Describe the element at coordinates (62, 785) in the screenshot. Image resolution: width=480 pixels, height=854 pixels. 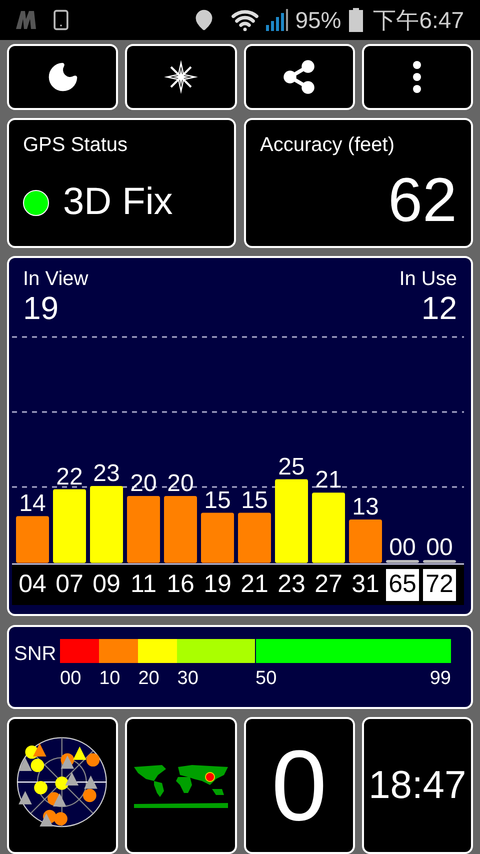
I see `skyplot-tile` at that location.